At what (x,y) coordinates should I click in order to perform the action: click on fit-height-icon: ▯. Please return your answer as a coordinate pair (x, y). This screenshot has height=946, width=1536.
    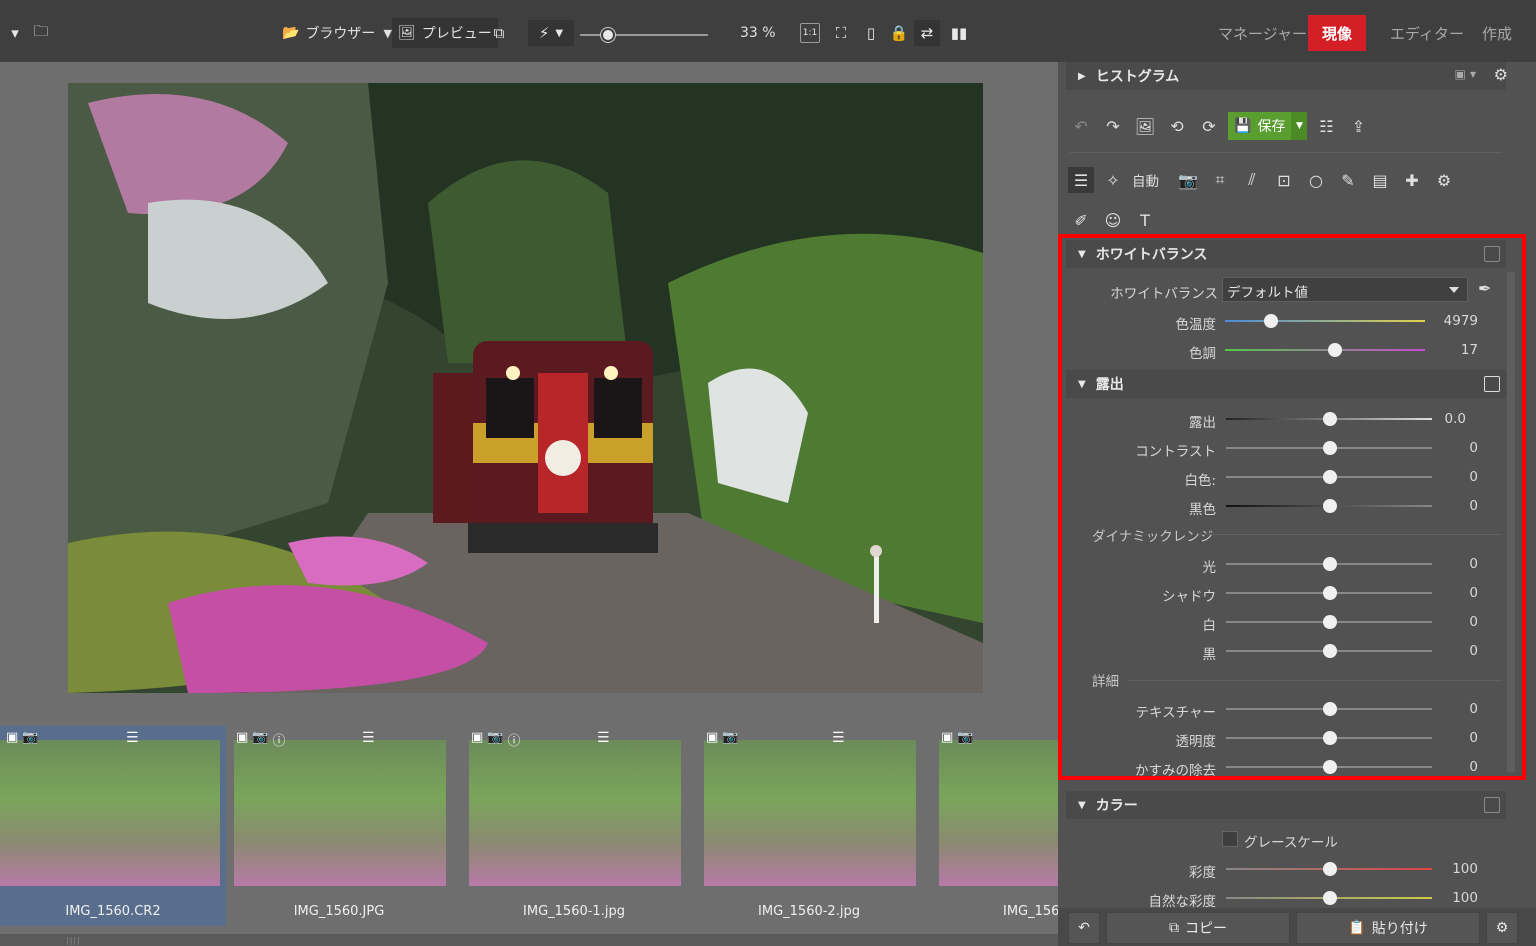
    Looking at the image, I should click on (871, 33).